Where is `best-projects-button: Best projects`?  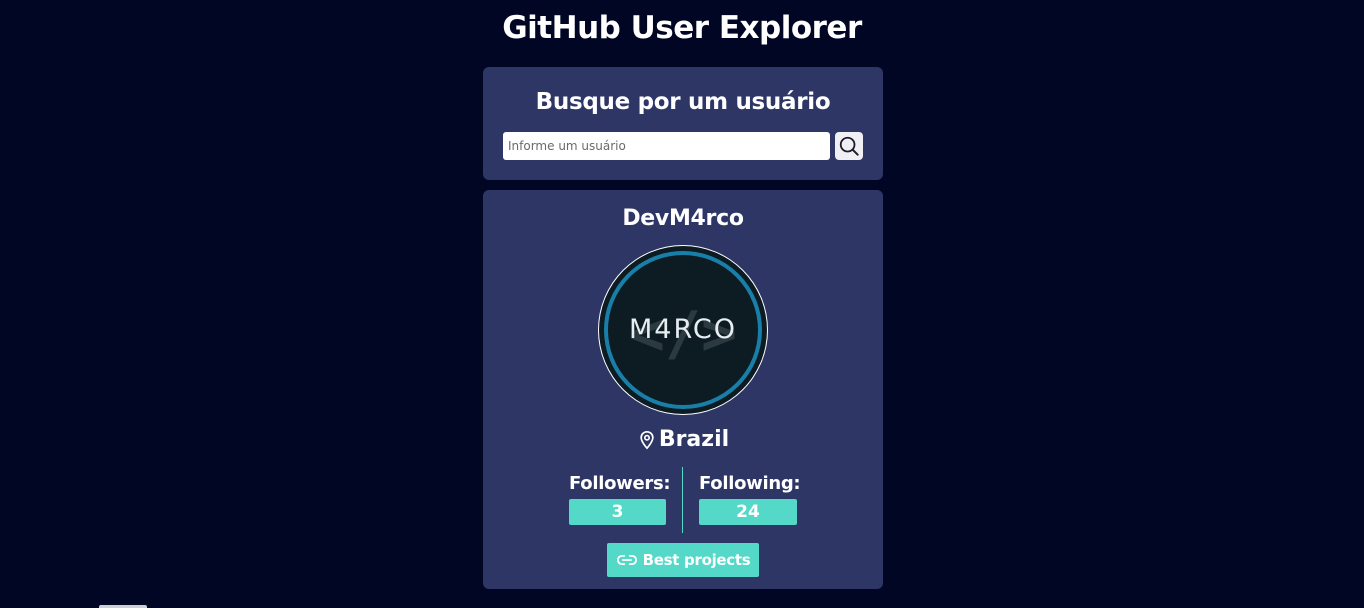 best-projects-button: Best projects is located at coordinates (683, 560).